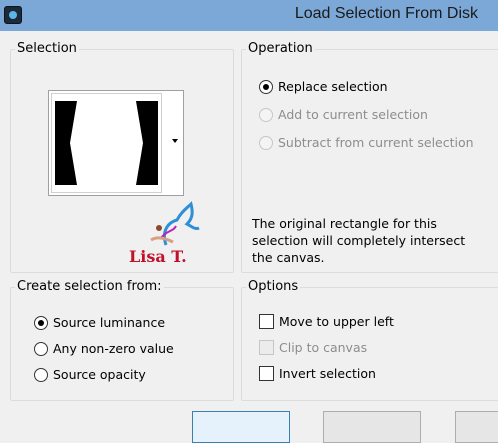  Describe the element at coordinates (386, 13) in the screenshot. I see `window-title: Load Selection From Disk` at that location.